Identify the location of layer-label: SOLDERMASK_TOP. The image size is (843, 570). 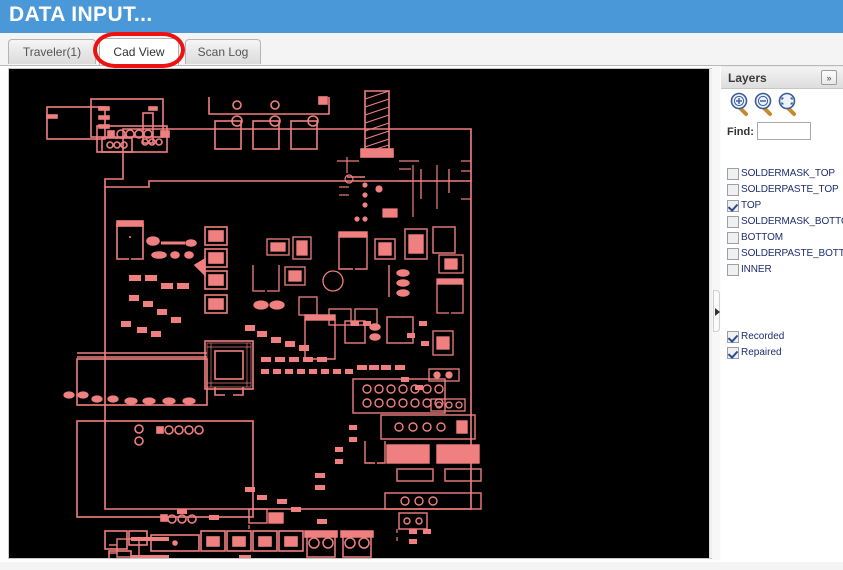
(788, 173).